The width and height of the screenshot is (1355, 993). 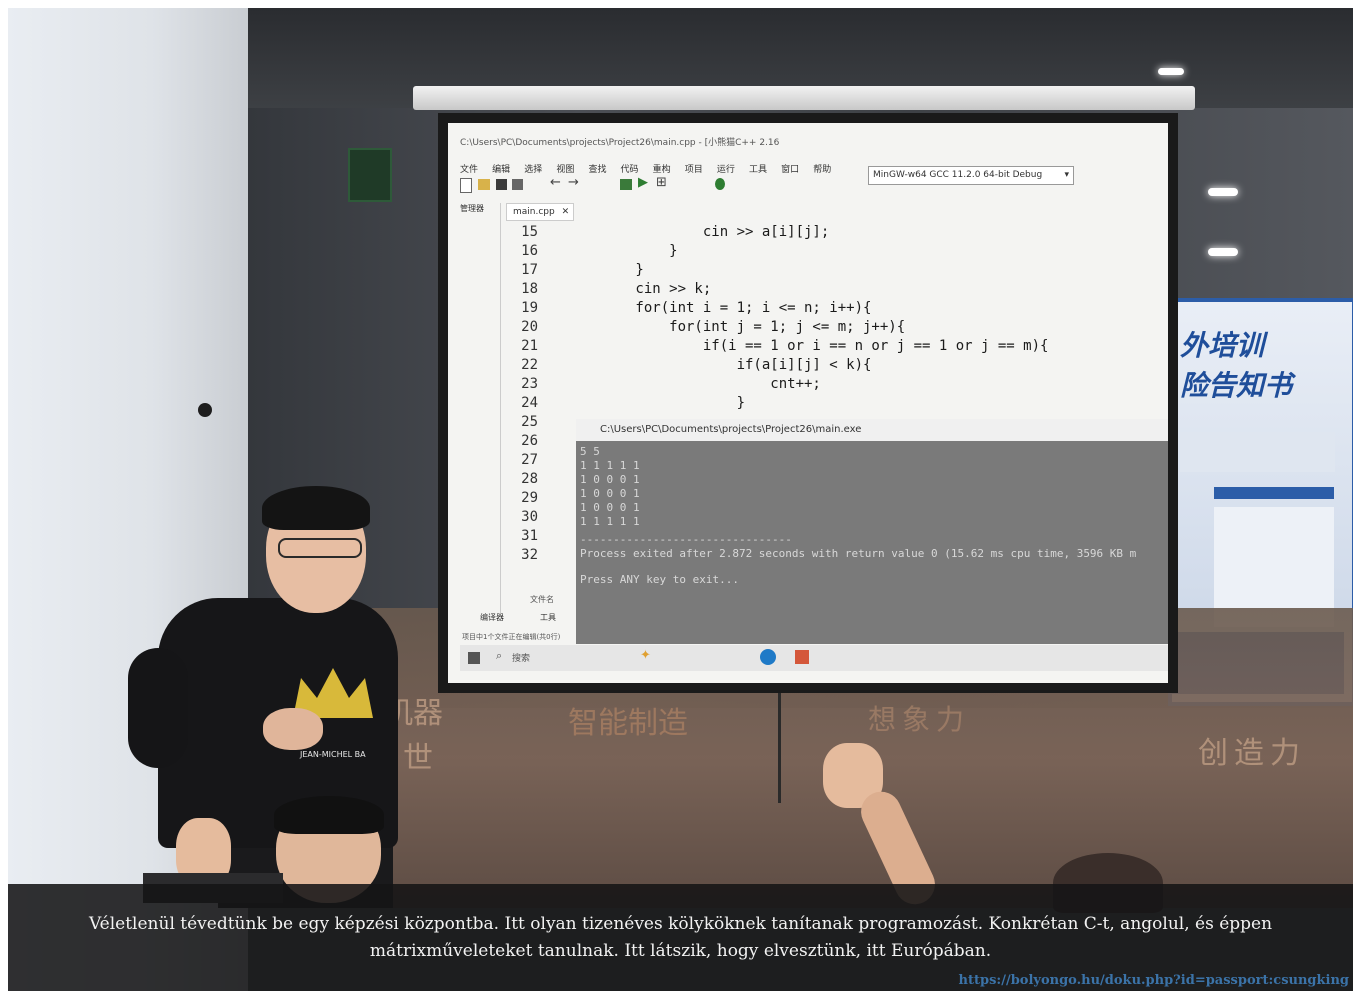 I want to click on code-line: for(int j = 1; j <= m; j++){, so click(x=737, y=327).